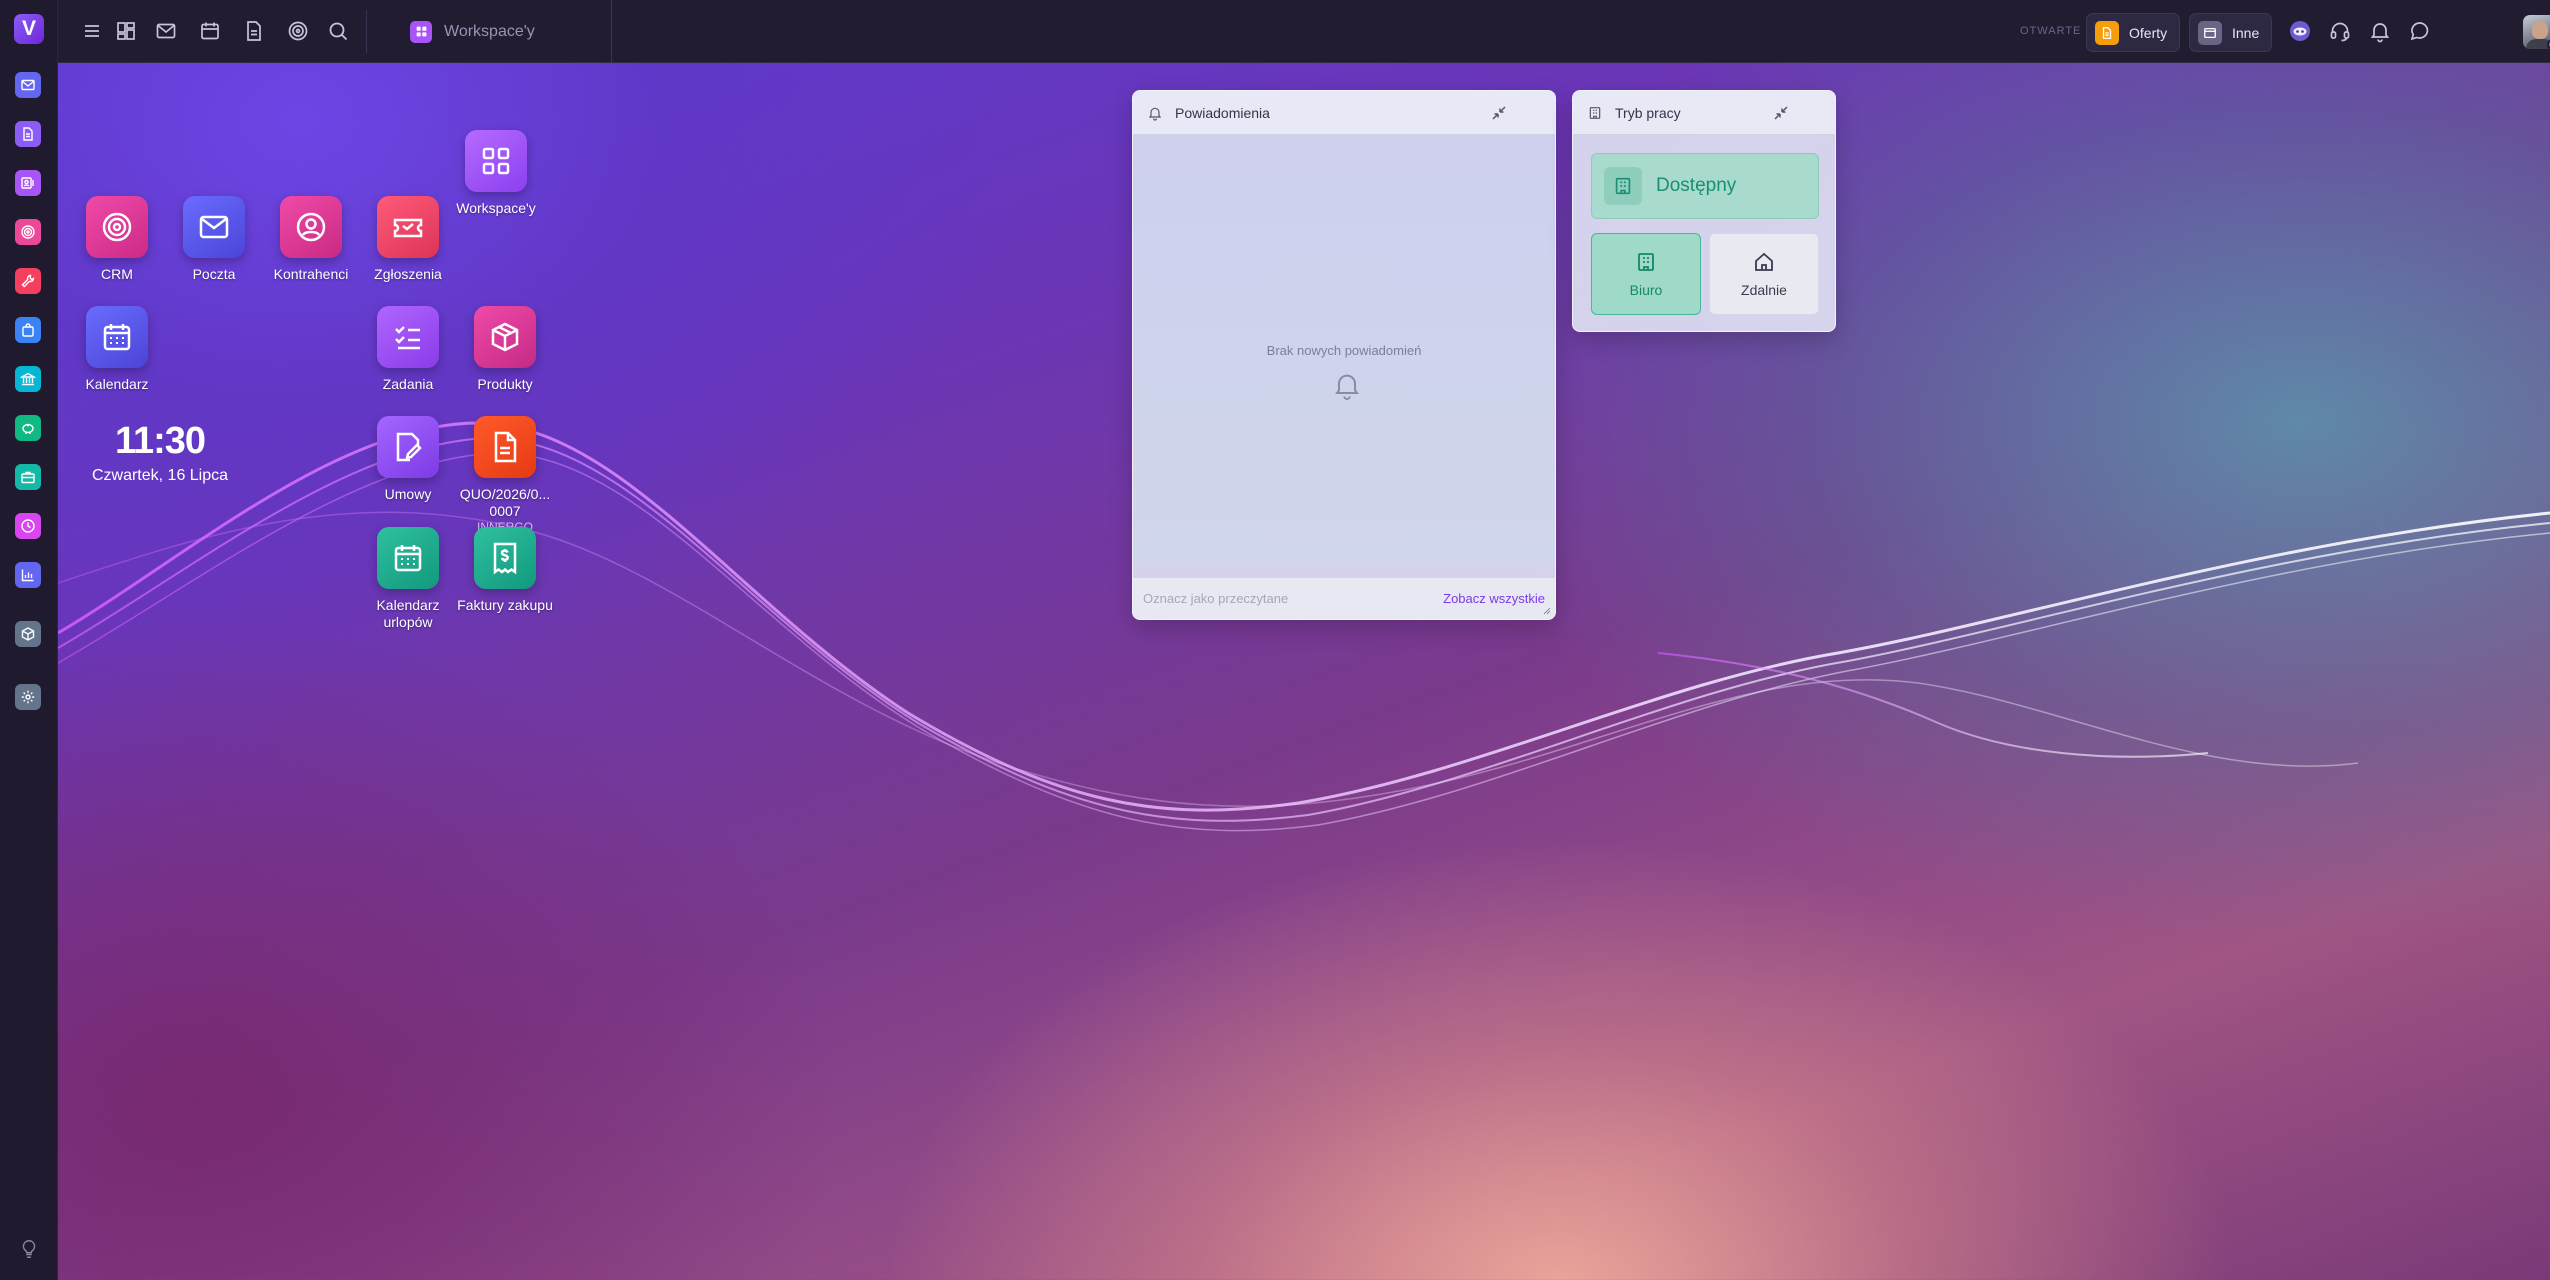 This screenshot has height=1280, width=2550. I want to click on work-mode-title: Tryb pracy, so click(1648, 112).